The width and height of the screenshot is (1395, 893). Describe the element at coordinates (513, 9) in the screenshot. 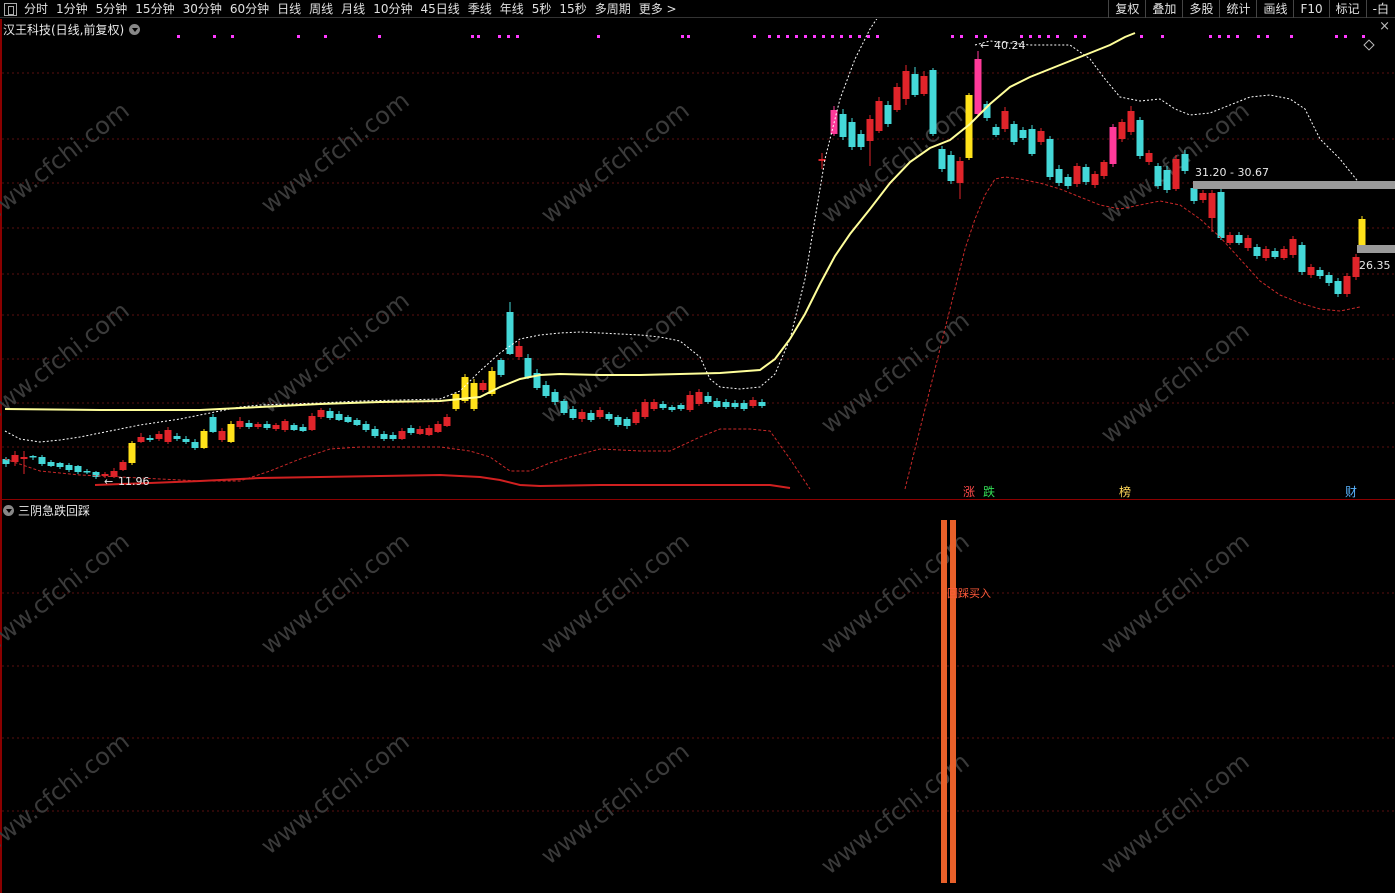

I see `period-tab: 年线` at that location.